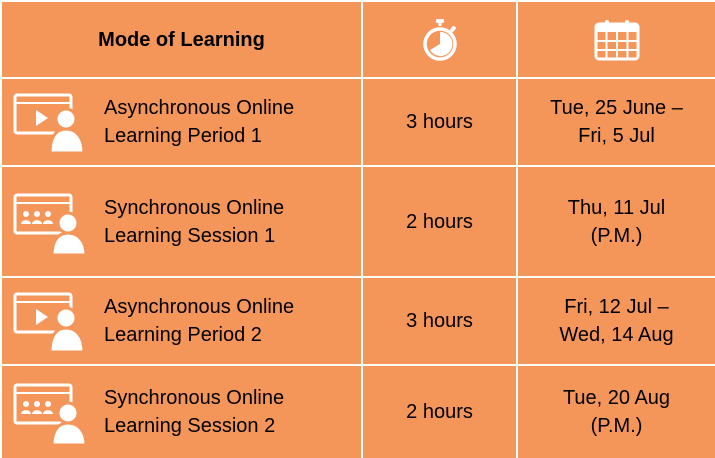 The height and width of the screenshot is (458, 715). I want to click on mode-label: Asynchronous Online Learning Period 1, so click(199, 122).